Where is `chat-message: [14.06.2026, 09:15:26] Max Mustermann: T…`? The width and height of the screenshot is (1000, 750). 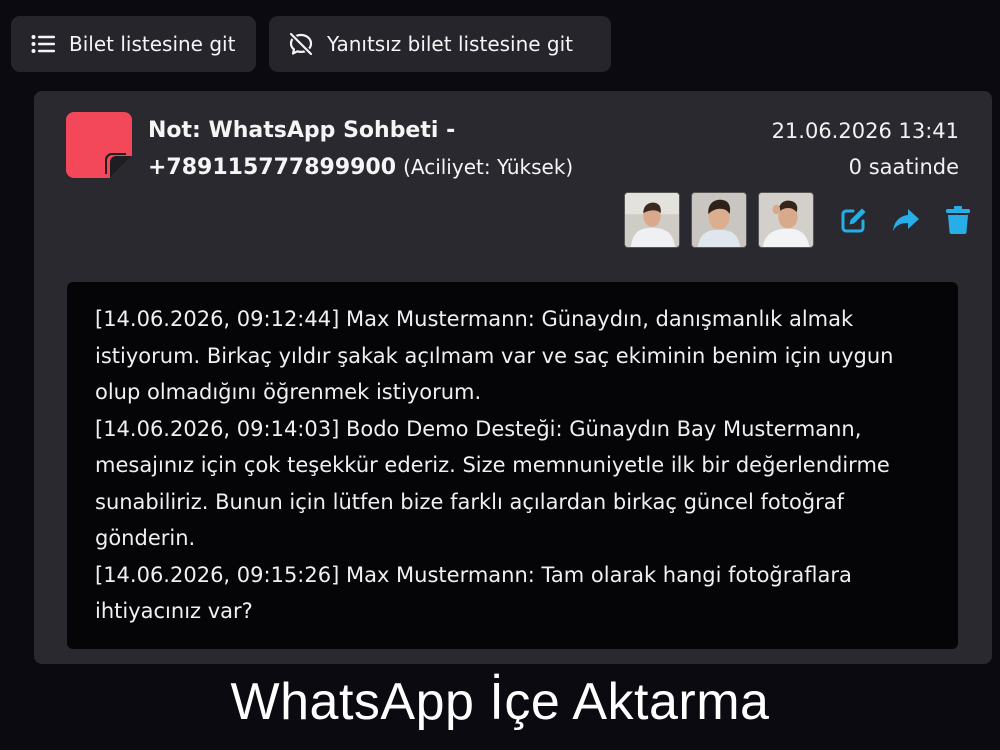 chat-message: [14.06.2026, 09:15:26] Max Mustermann: T… is located at coordinates (473, 593).